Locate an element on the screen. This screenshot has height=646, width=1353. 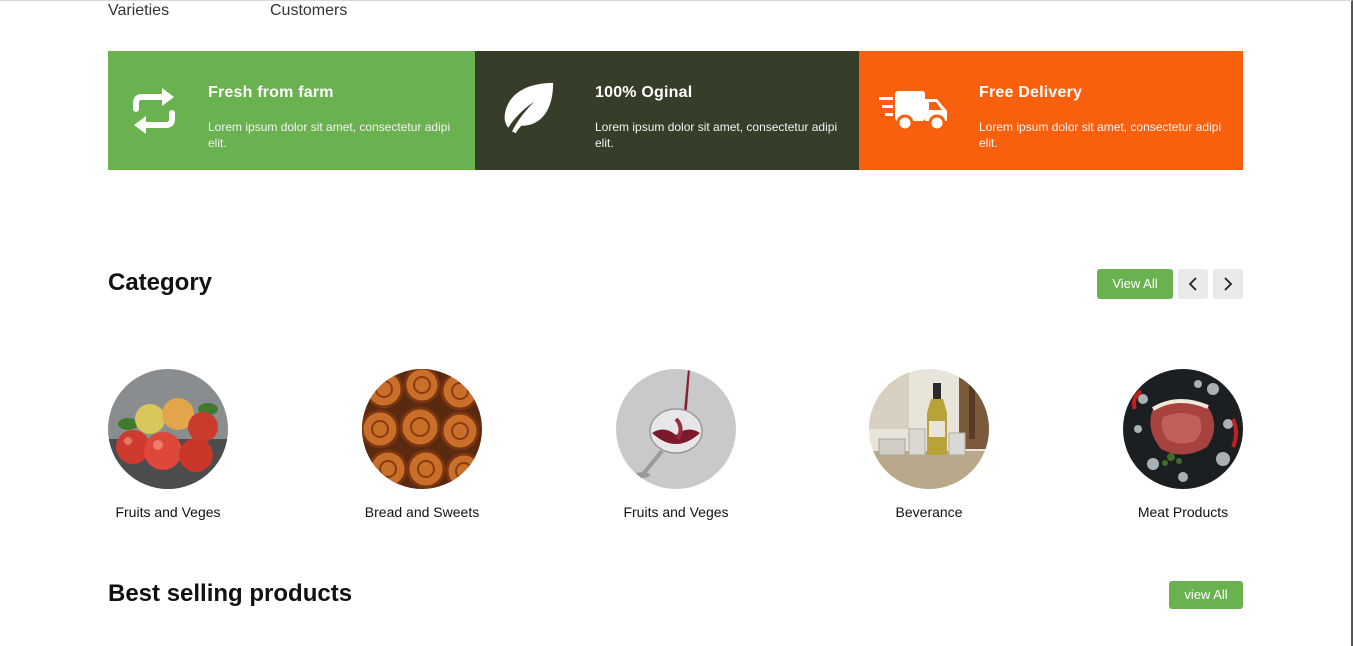
category-item-bread-and-sweets: Bread and Sweets is located at coordinates (422, 444).